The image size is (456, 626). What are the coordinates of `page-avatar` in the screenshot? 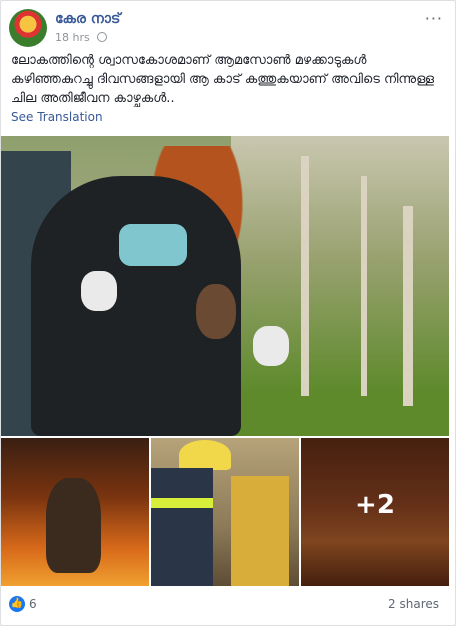 It's located at (28, 28).